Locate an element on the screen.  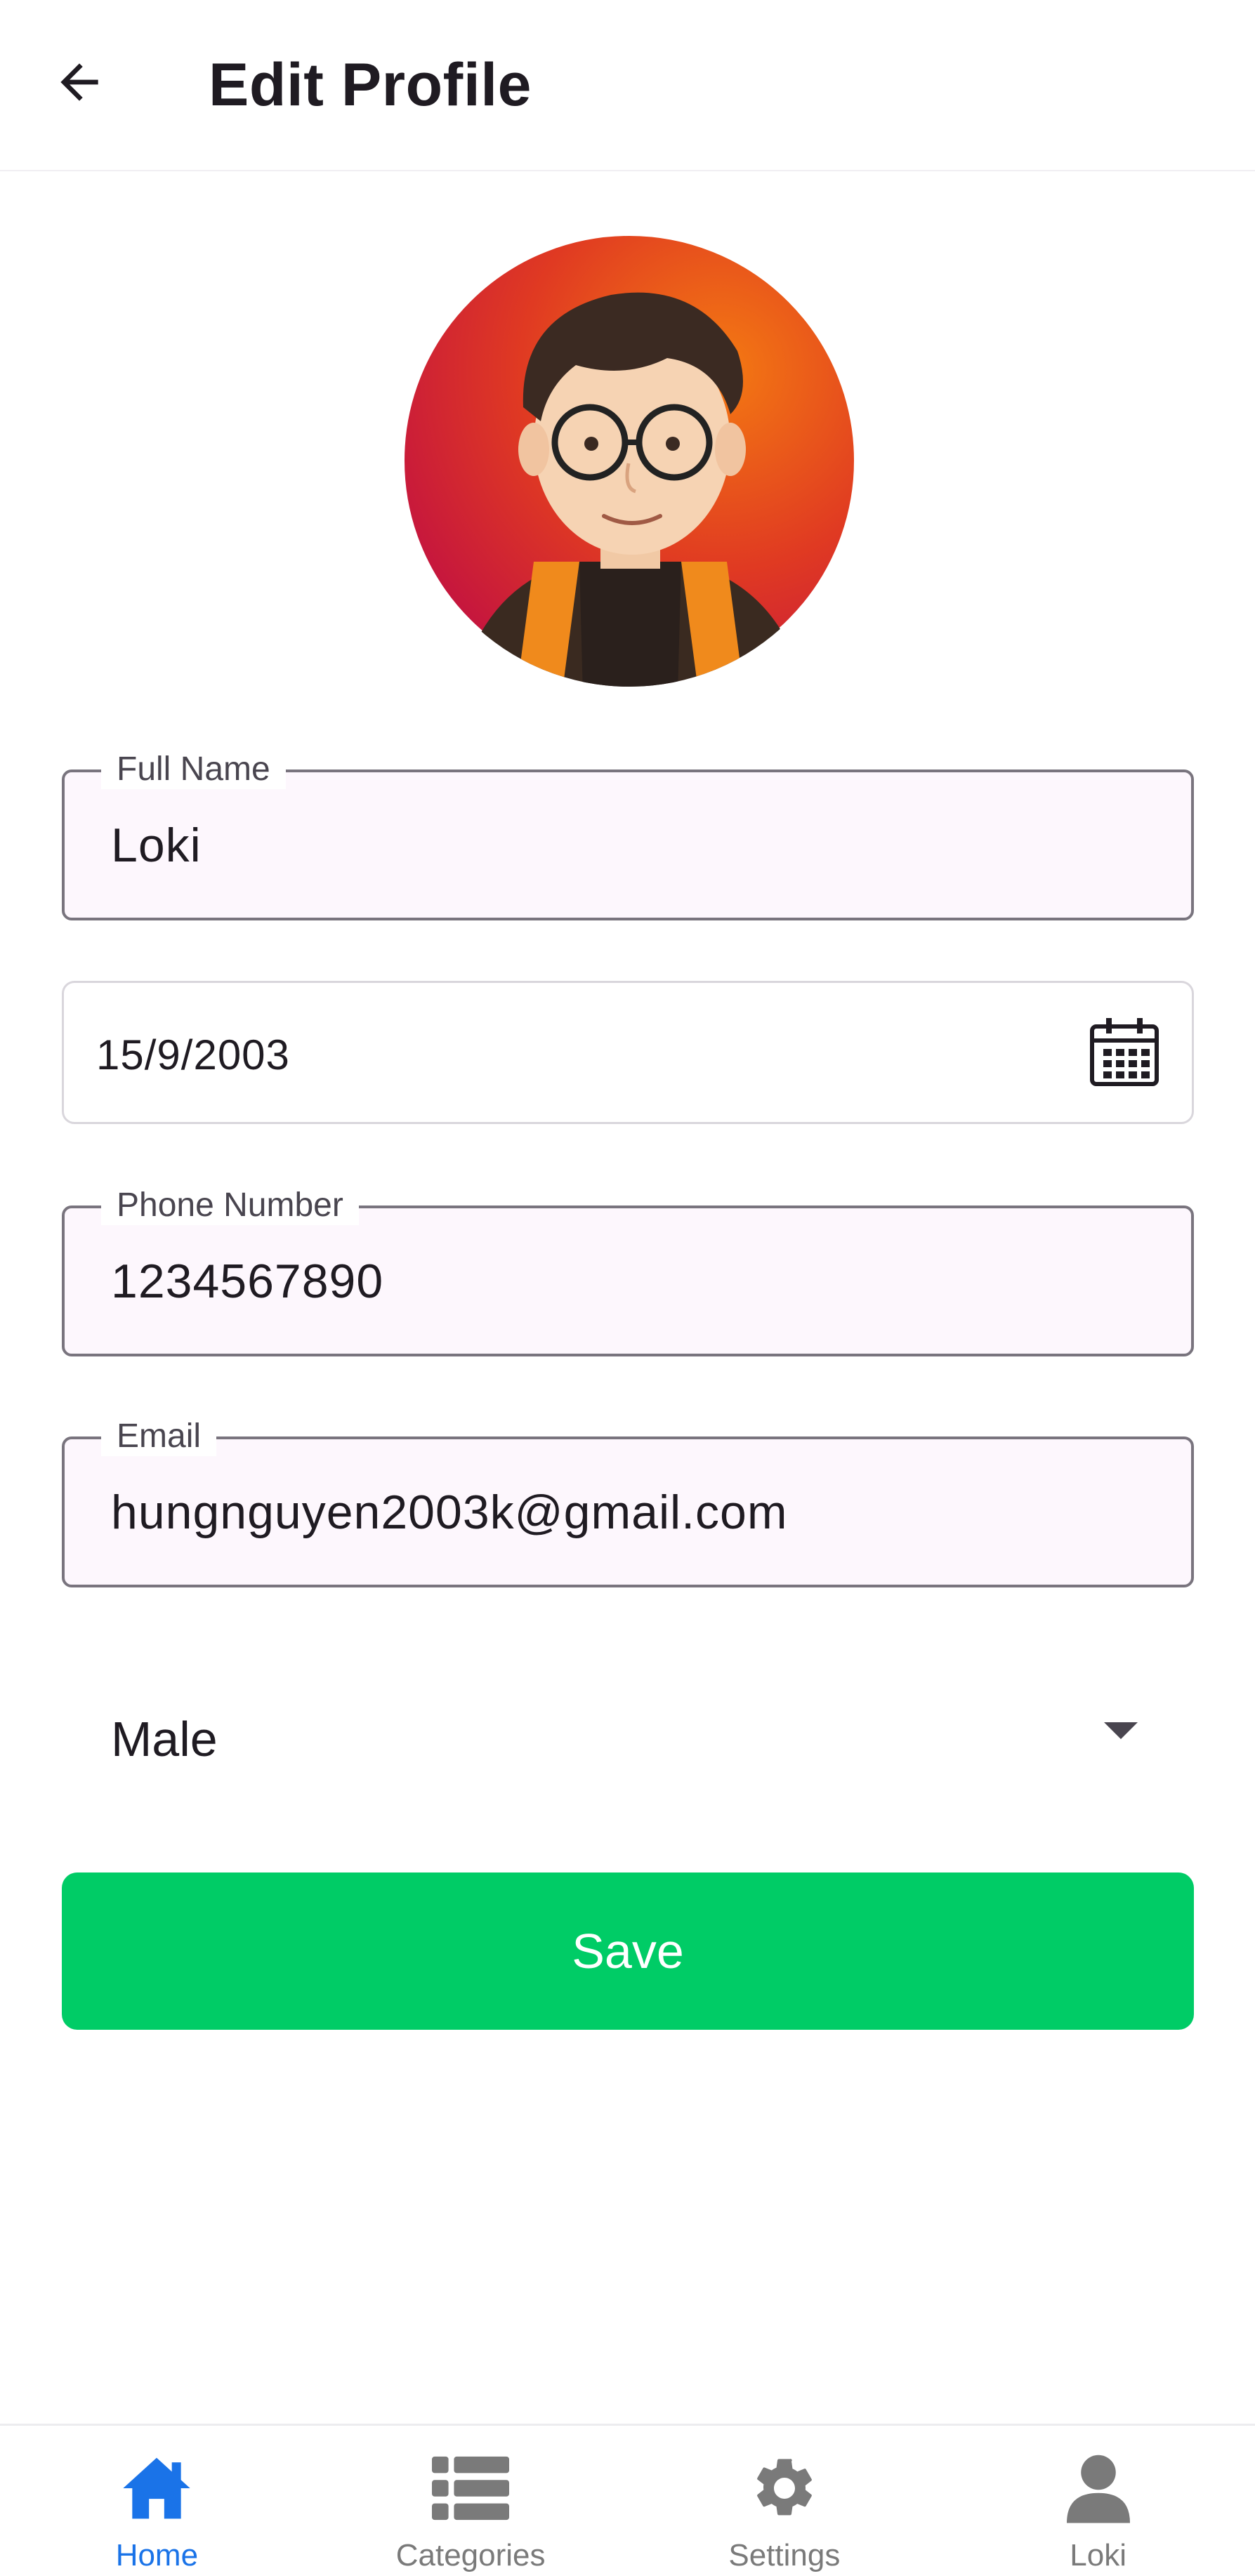
email-input is located at coordinates (630, 1512).